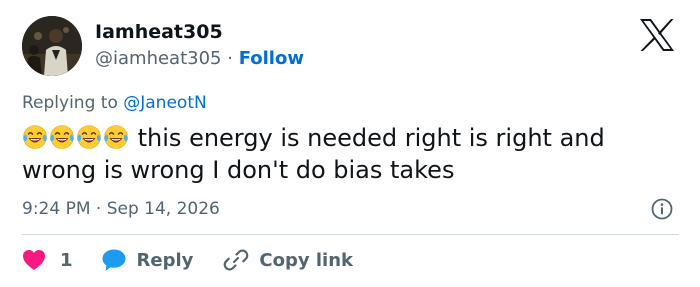 The width and height of the screenshot is (700, 287). What do you see at coordinates (47, 260) in the screenshot?
I see `like-button: 1` at bounding box center [47, 260].